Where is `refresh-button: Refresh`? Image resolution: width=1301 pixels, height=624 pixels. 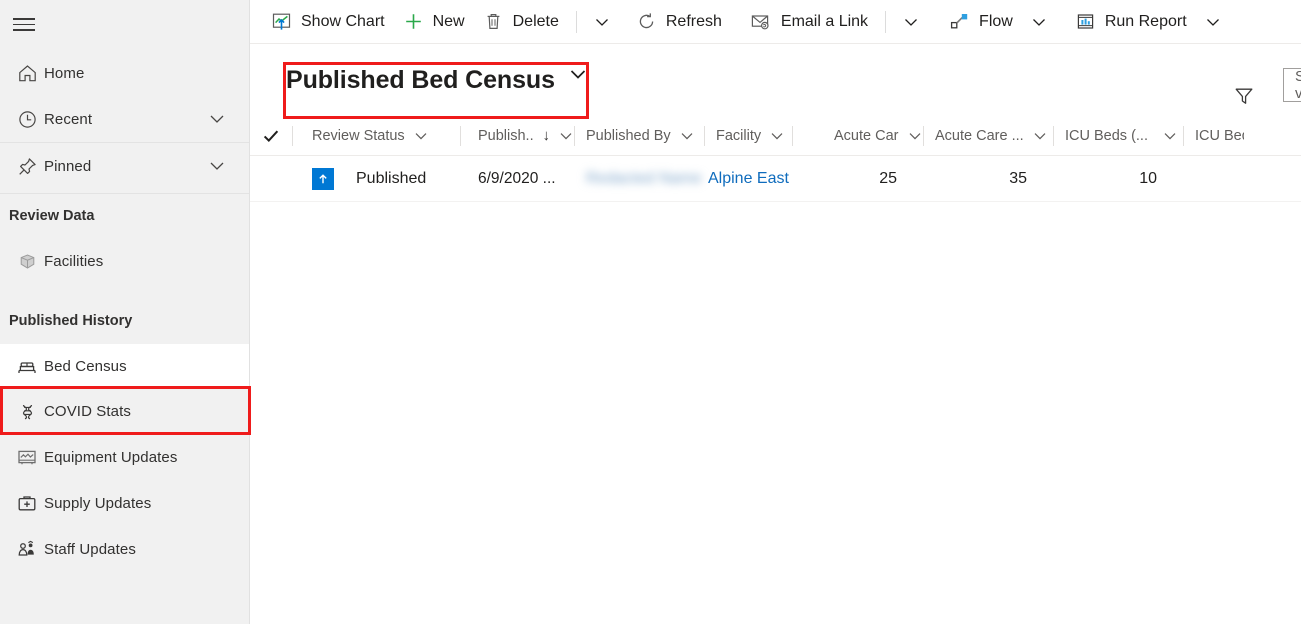
refresh-button: Refresh is located at coordinates (679, 22).